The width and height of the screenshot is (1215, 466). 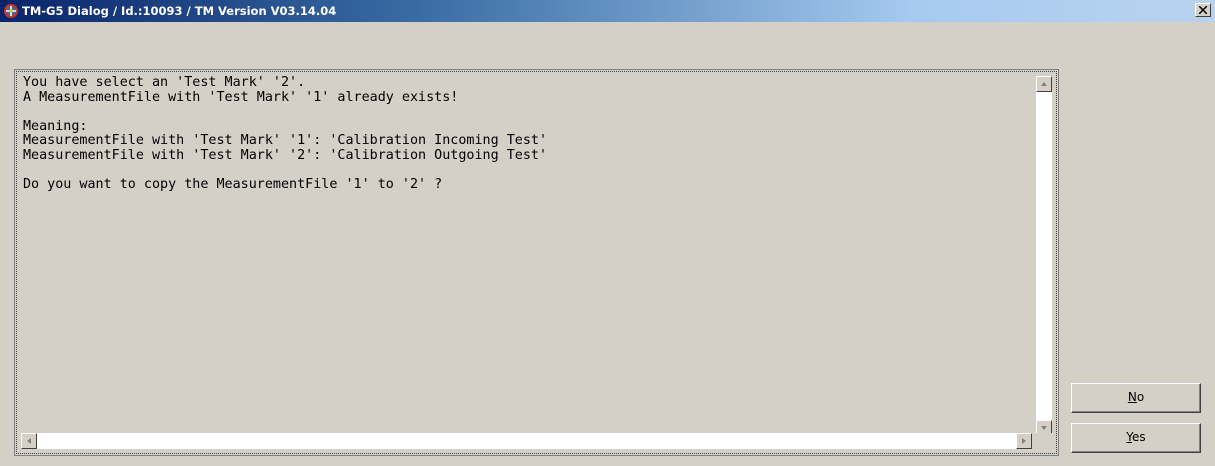 I want to click on no-button-label: o, so click(x=1140, y=397).